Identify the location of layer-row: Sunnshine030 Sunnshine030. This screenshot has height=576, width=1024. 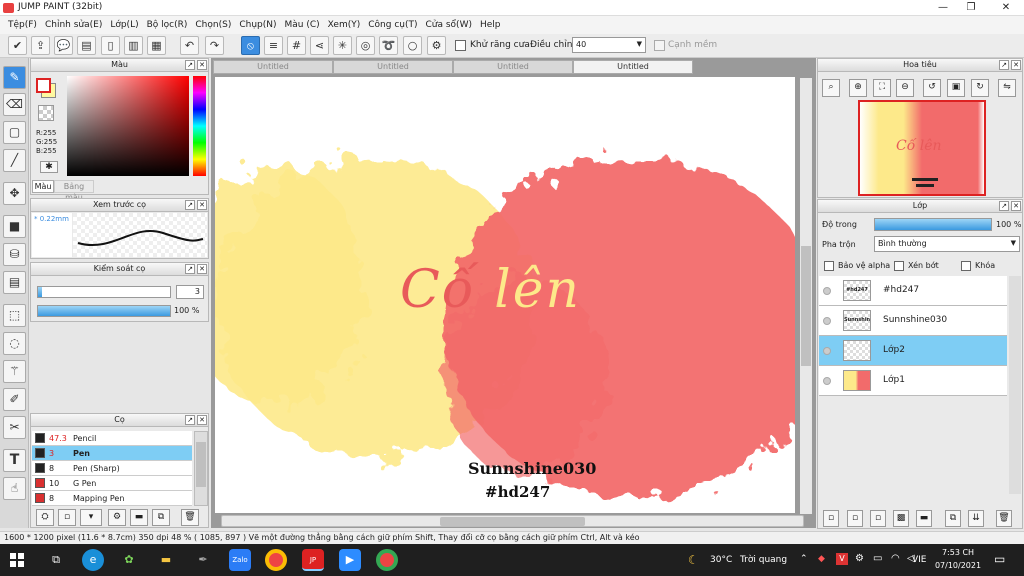
(913, 321).